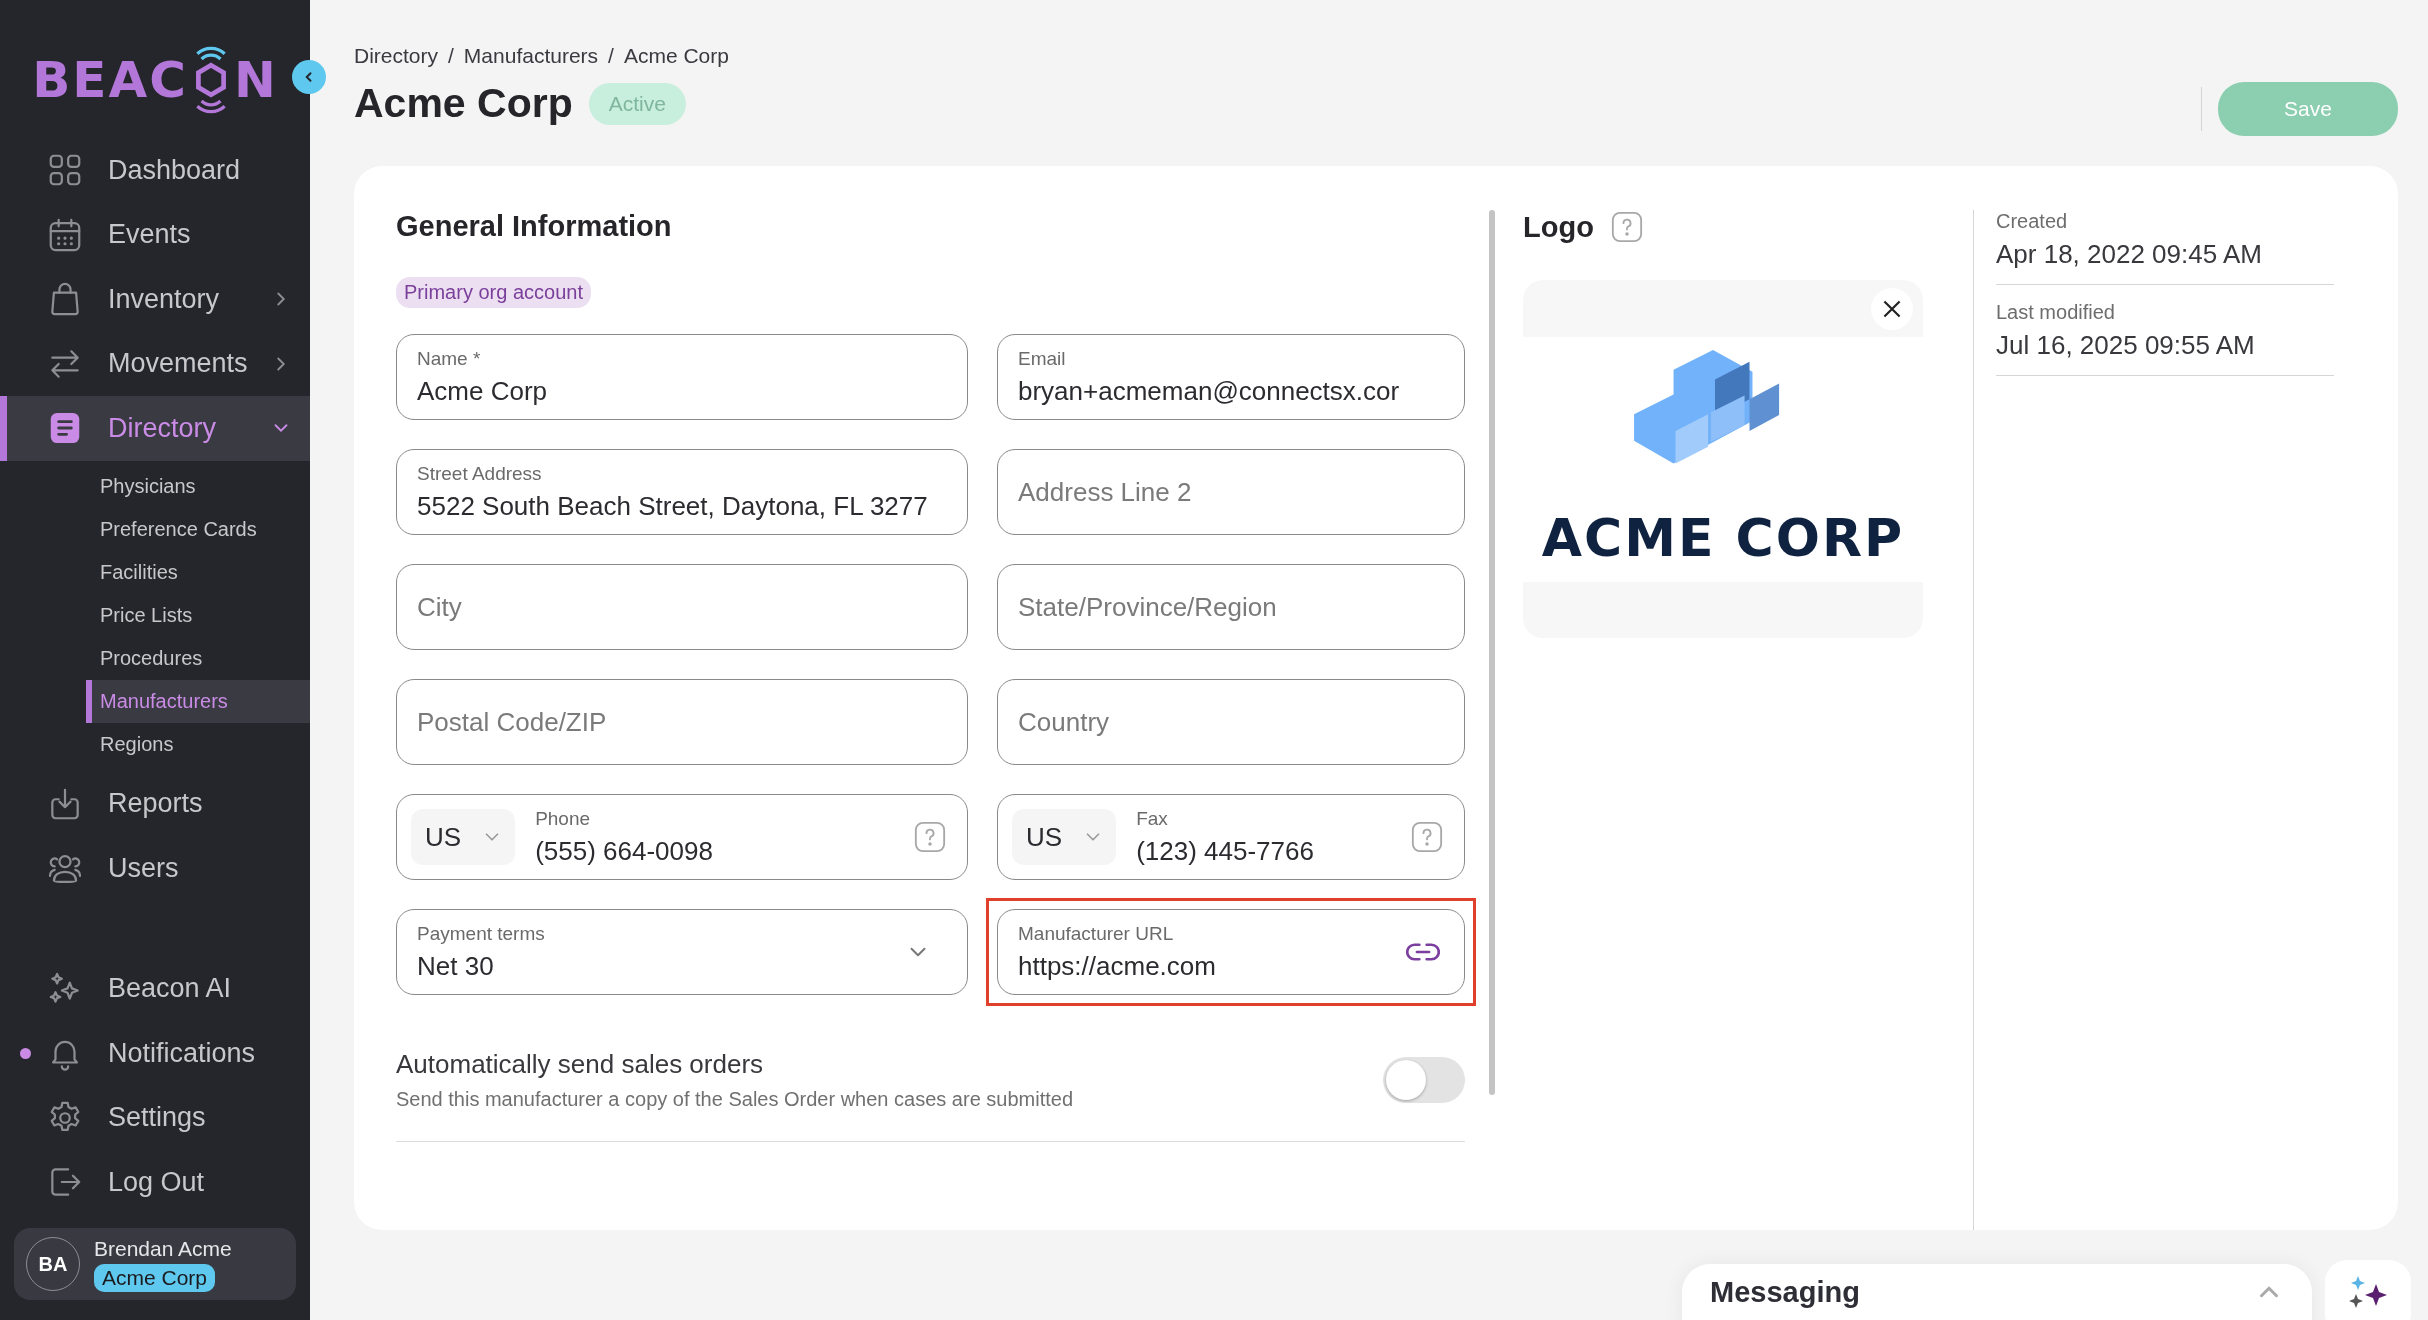  I want to click on field-label: Manufacturer URL, so click(1096, 933).